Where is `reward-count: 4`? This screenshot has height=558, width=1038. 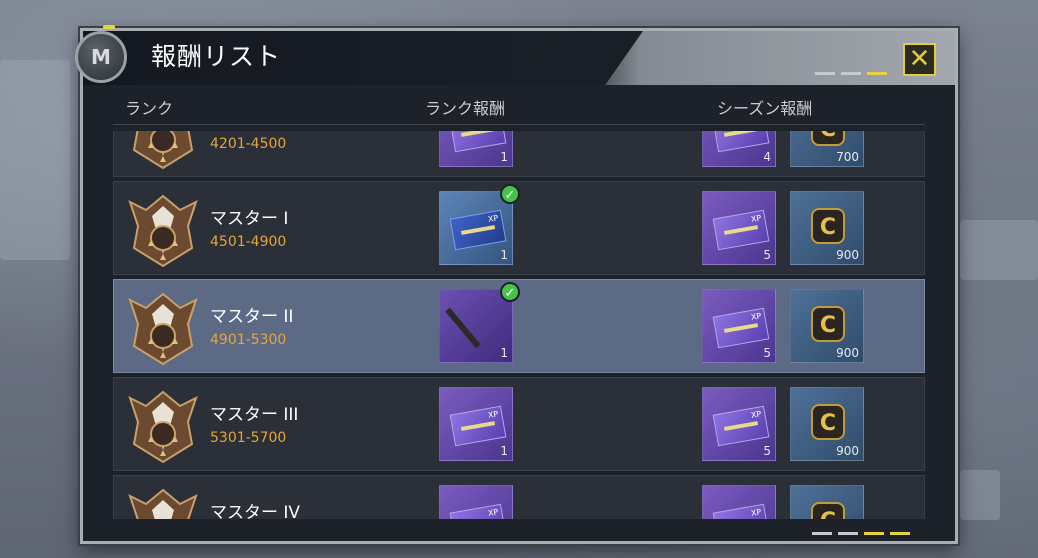
reward-count: 4 is located at coordinates (767, 157).